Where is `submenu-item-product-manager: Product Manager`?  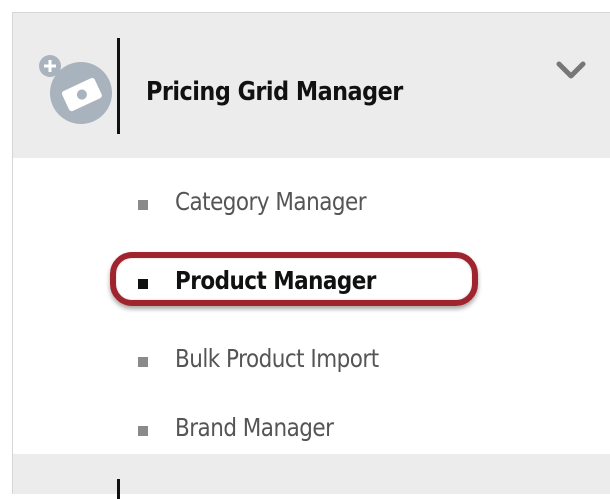 submenu-item-product-manager: Product Manager is located at coordinates (311, 283).